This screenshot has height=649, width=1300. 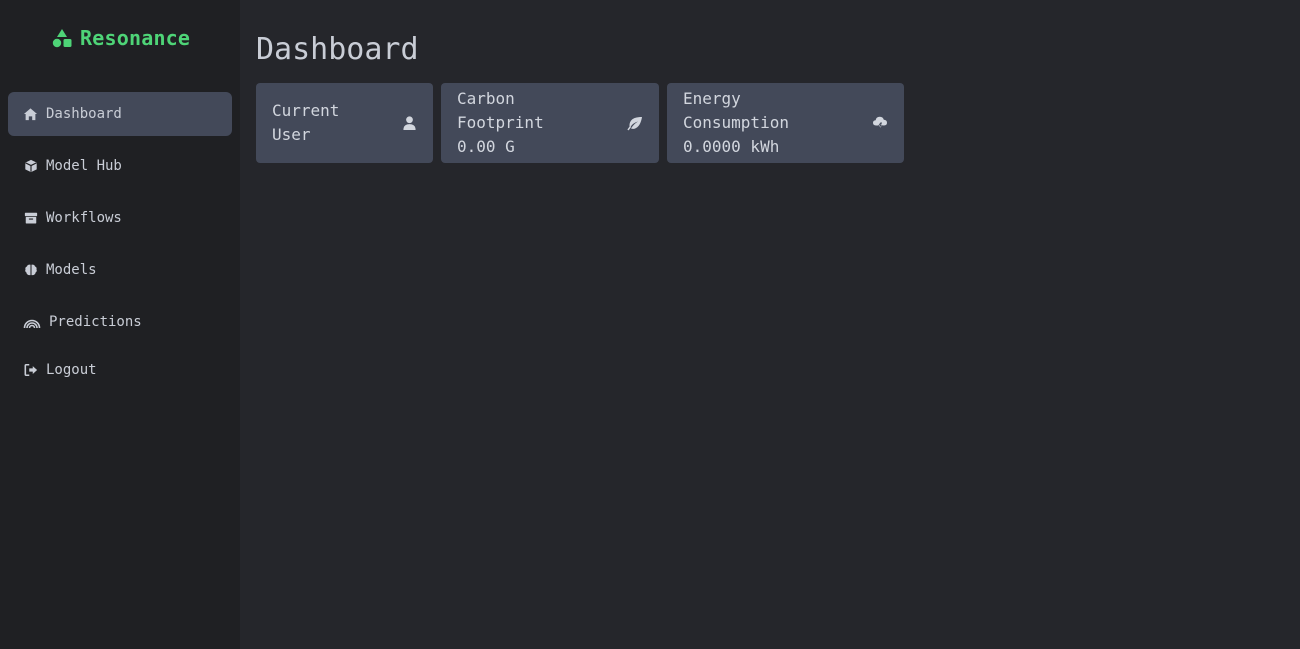 What do you see at coordinates (30, 218) in the screenshot?
I see `archive-icon` at bounding box center [30, 218].